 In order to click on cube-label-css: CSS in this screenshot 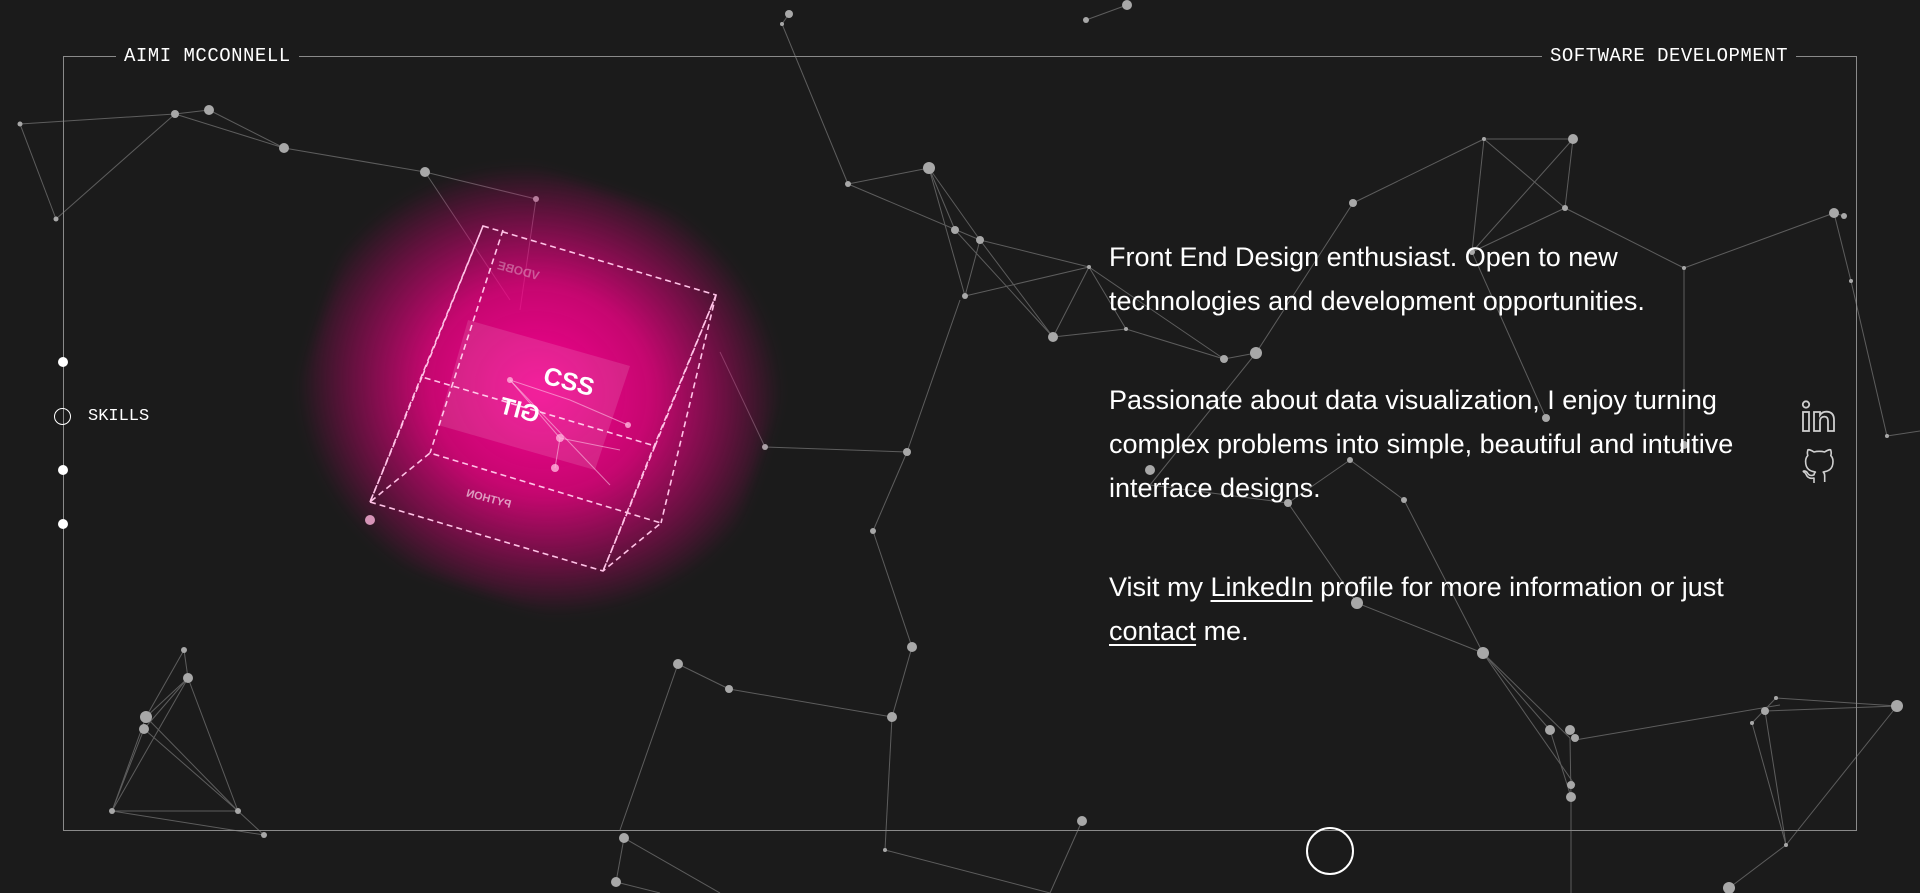, I will do `click(568, 382)`.